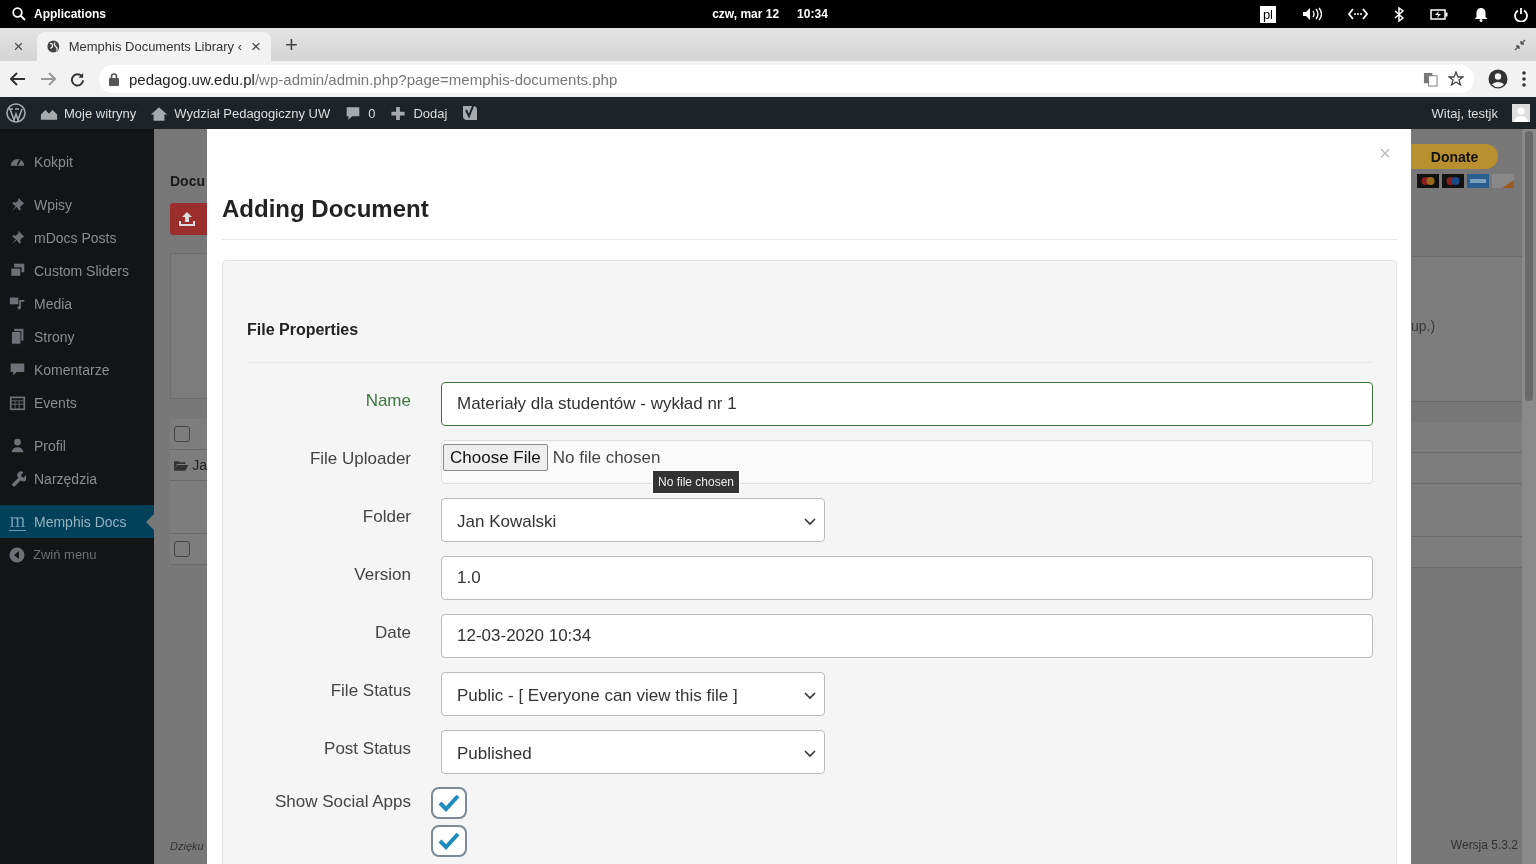  What do you see at coordinates (17, 445) in the screenshot?
I see `person-icon` at bounding box center [17, 445].